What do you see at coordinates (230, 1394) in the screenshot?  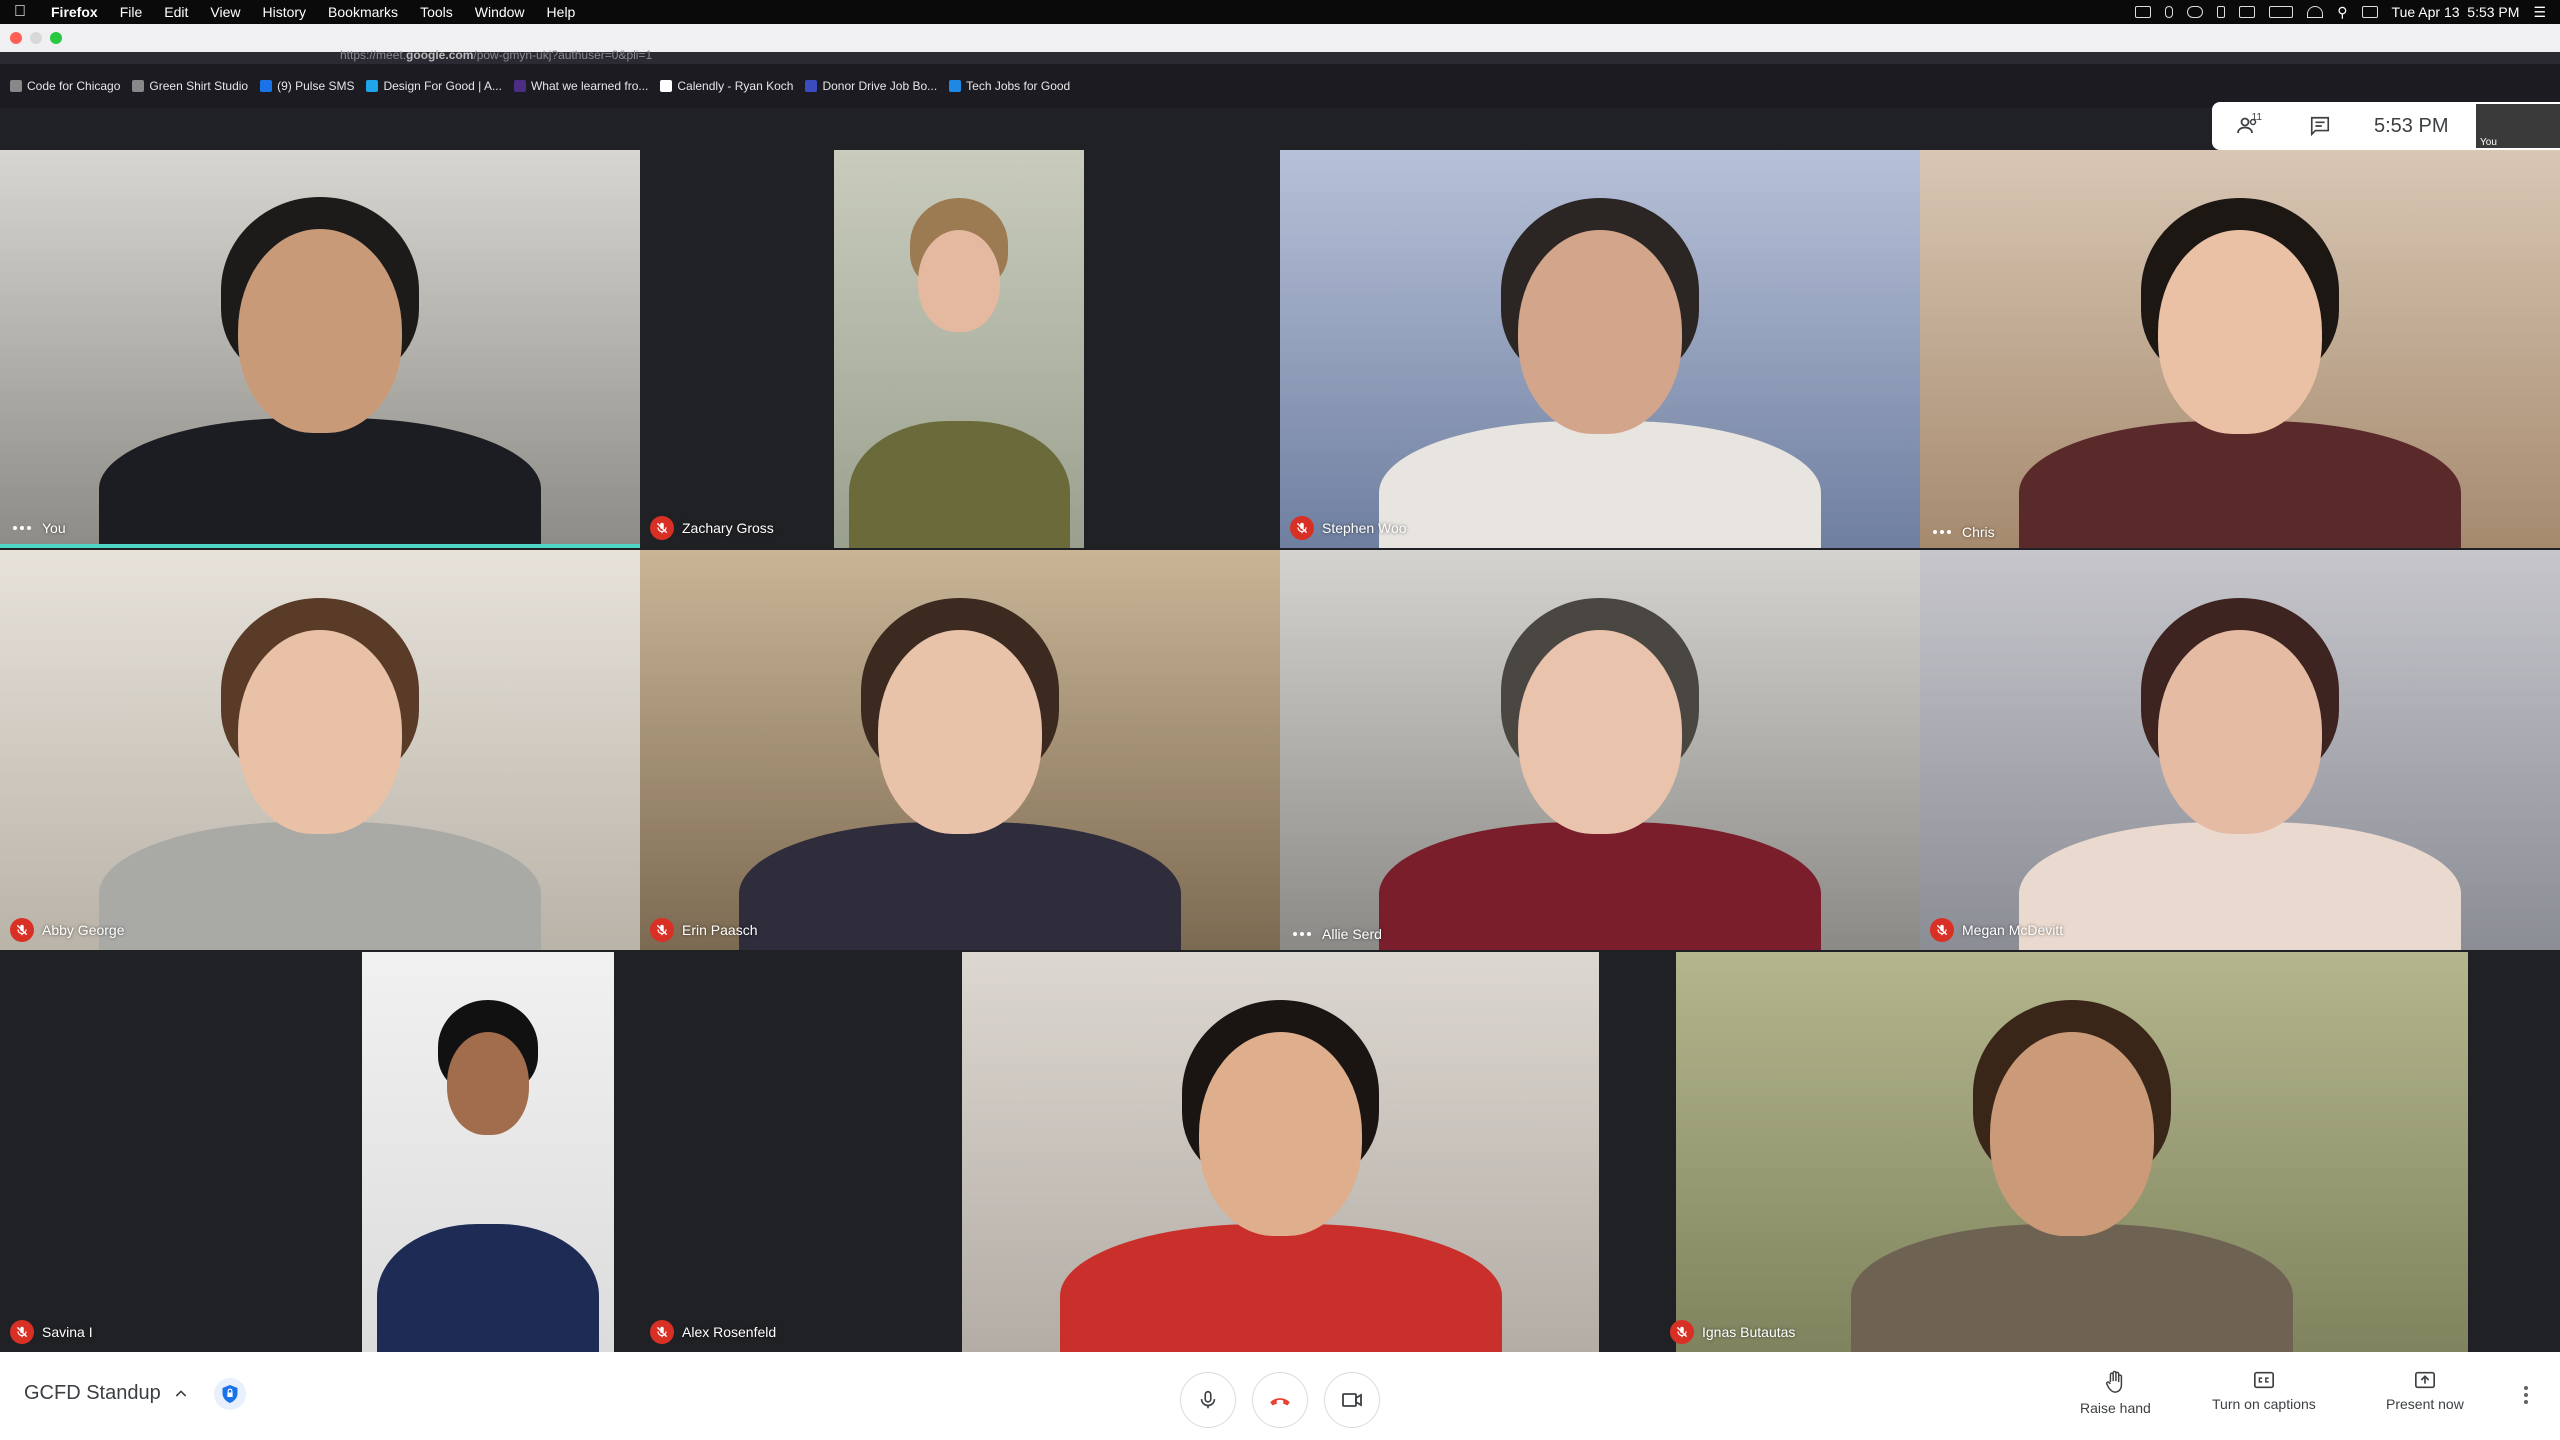 I see `host-controls-button` at bounding box center [230, 1394].